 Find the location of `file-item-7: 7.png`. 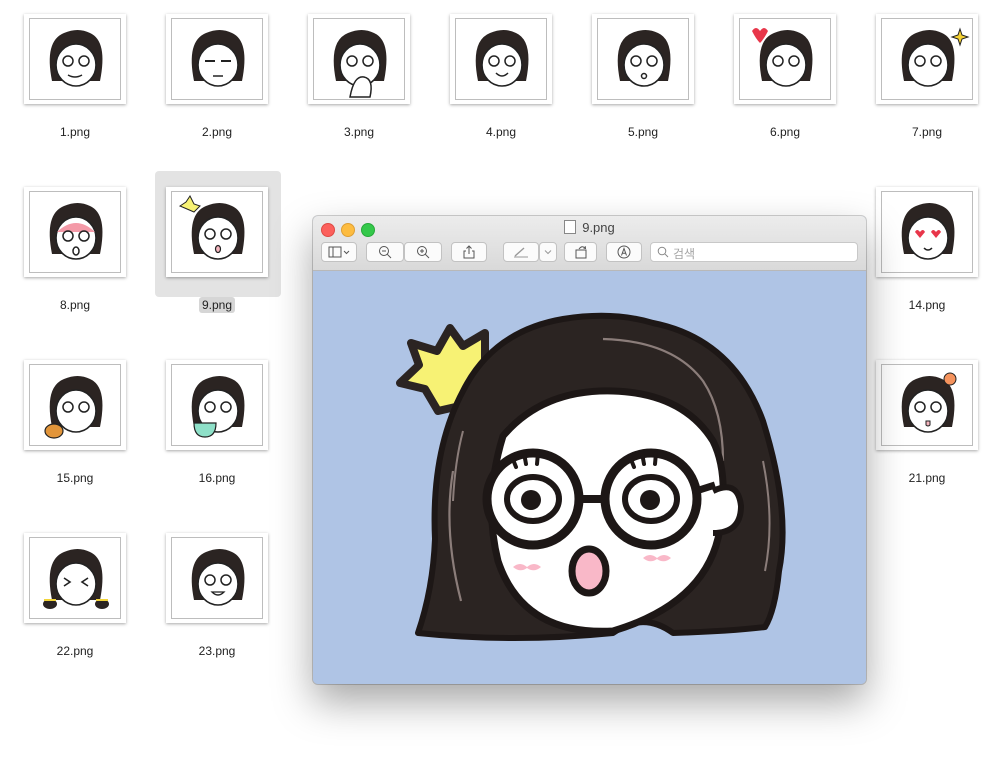

file-item-7: 7.png is located at coordinates (923, 80).